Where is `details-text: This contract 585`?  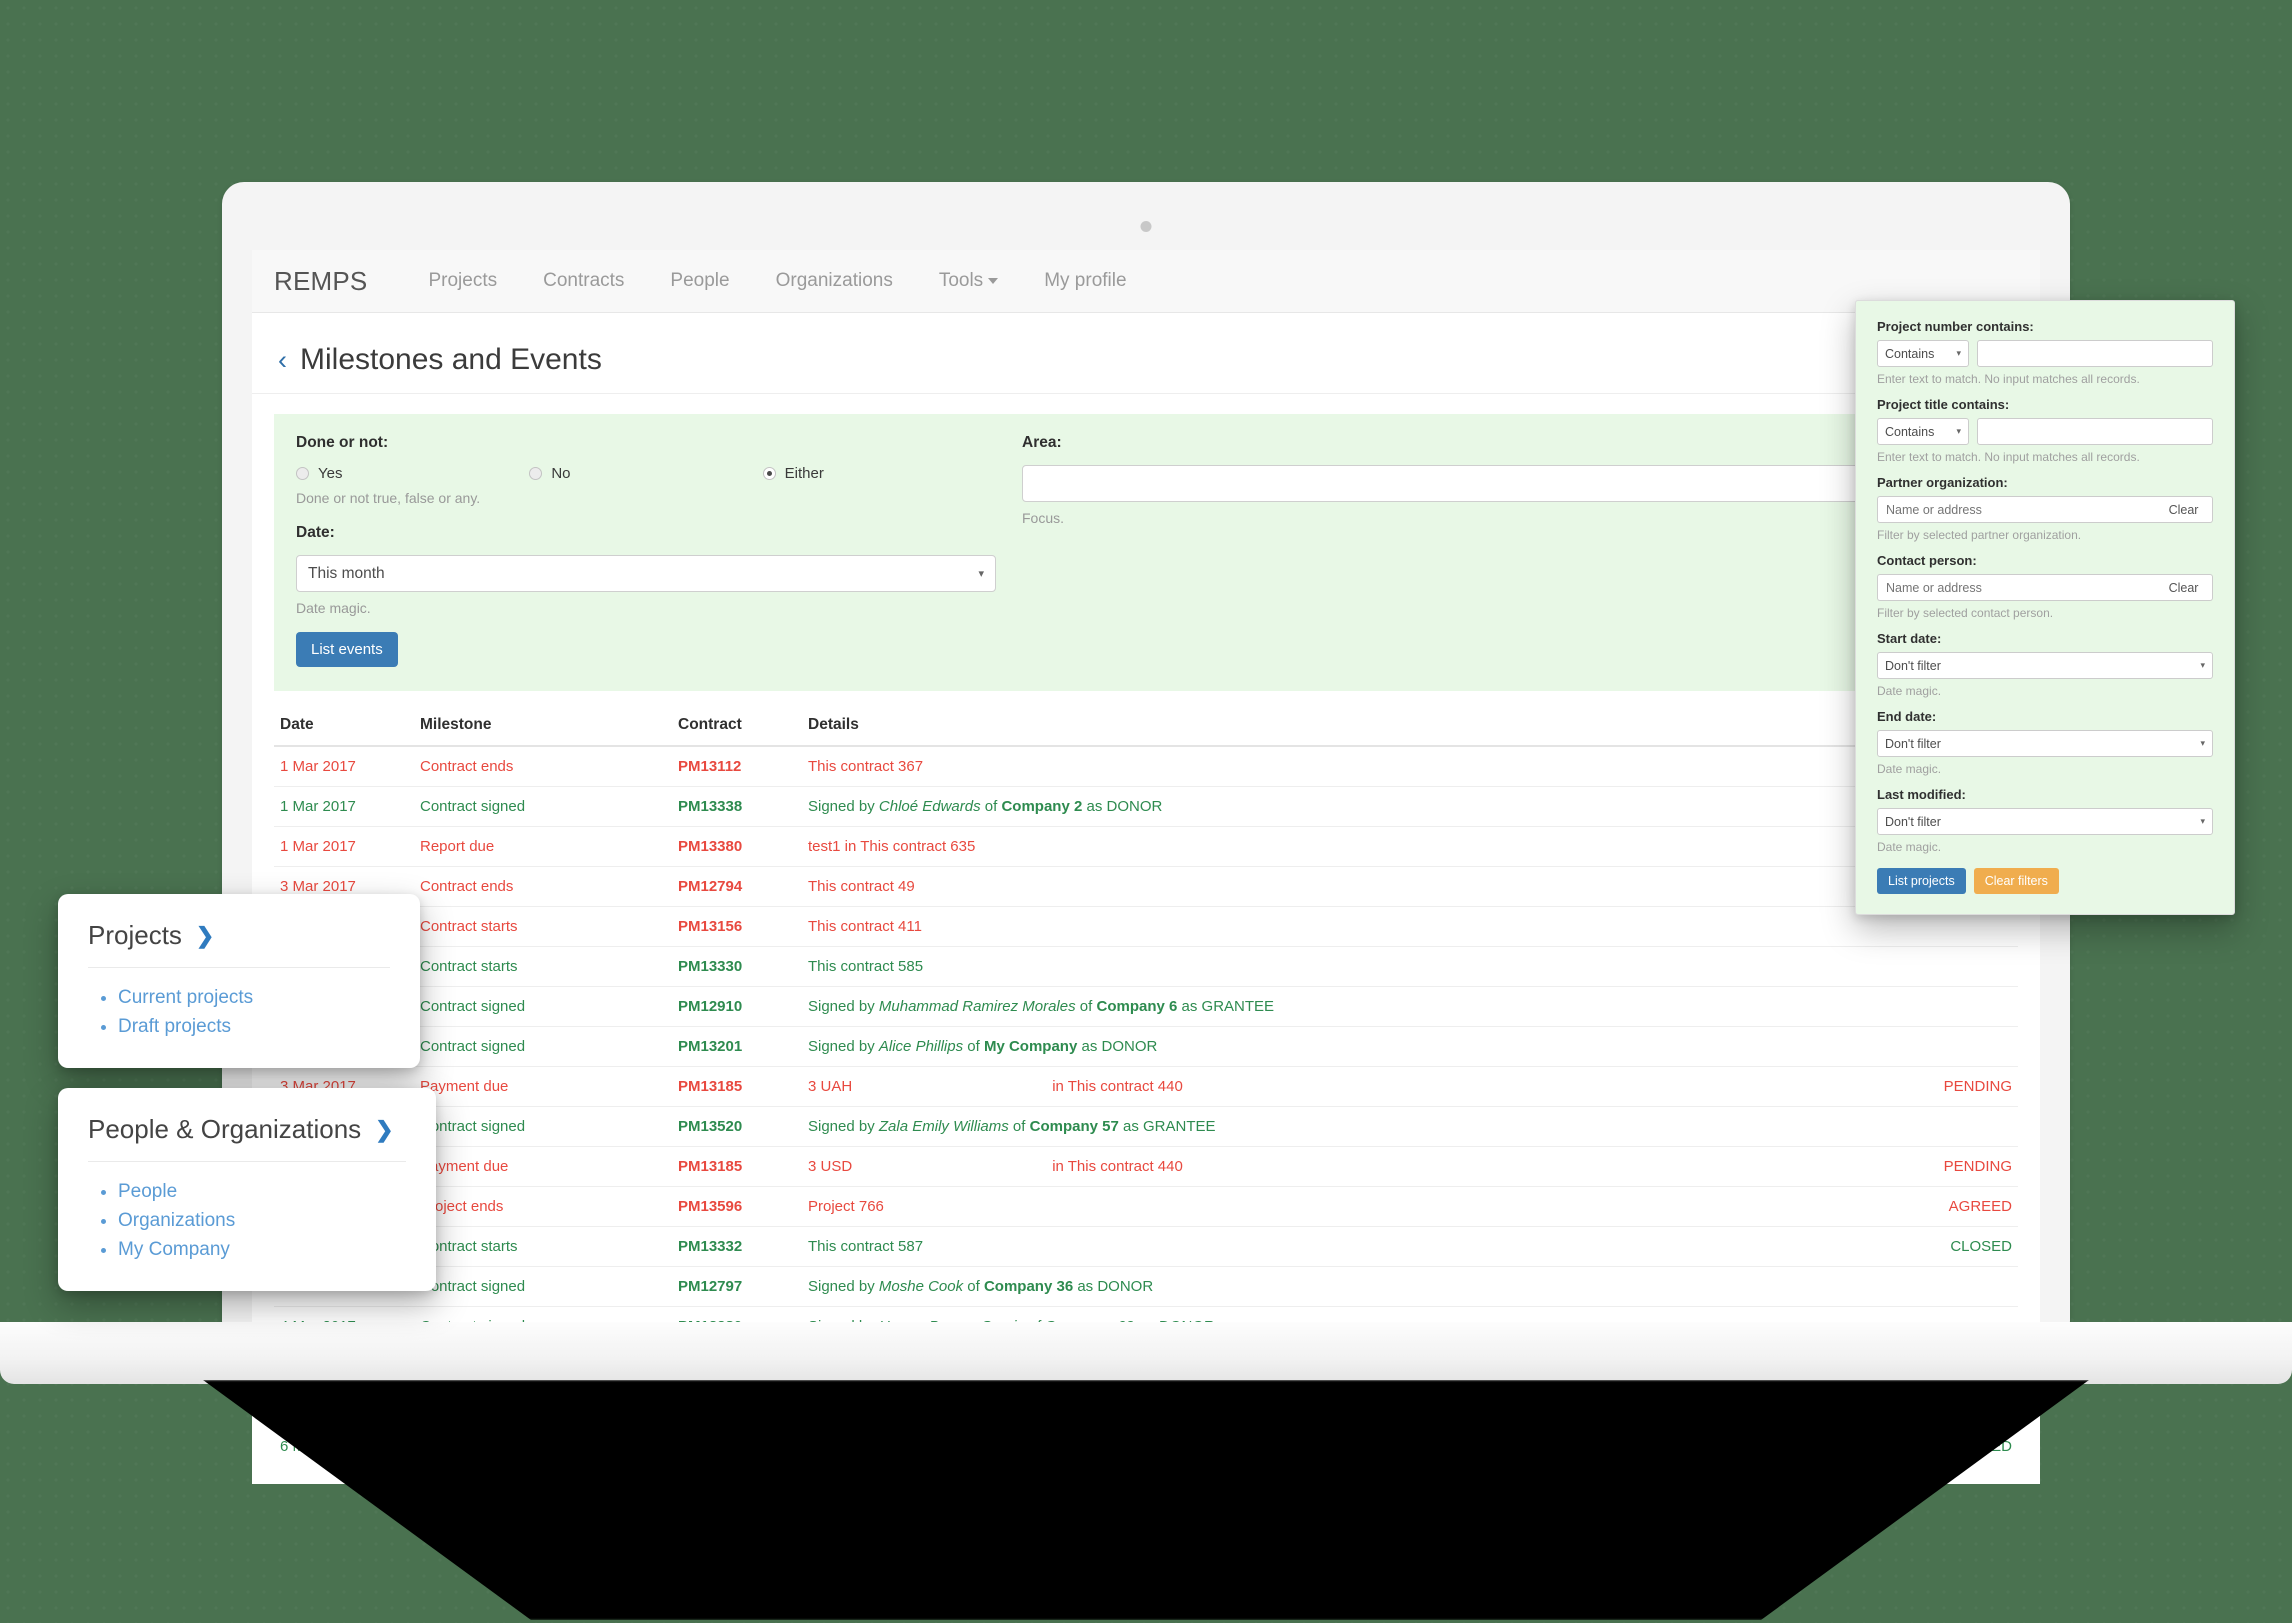
details-text: This contract 585 is located at coordinates (866, 966).